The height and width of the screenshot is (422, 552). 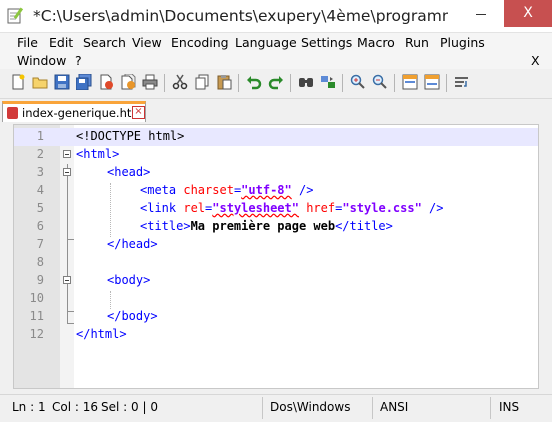 I want to click on code-text: </html>, so click(x=101, y=334).